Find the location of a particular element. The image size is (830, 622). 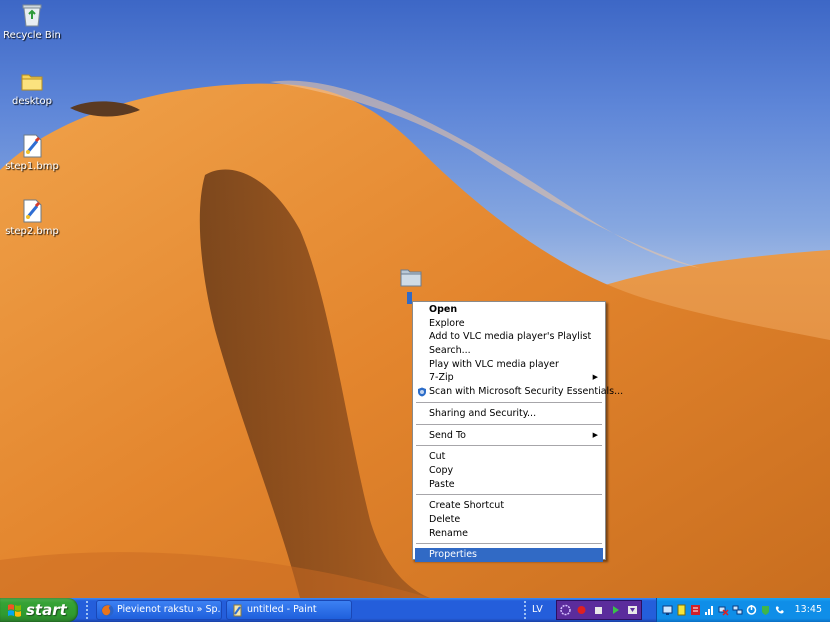

desktop-icon-step1-bmp: step1.bmp is located at coordinates (32, 153).